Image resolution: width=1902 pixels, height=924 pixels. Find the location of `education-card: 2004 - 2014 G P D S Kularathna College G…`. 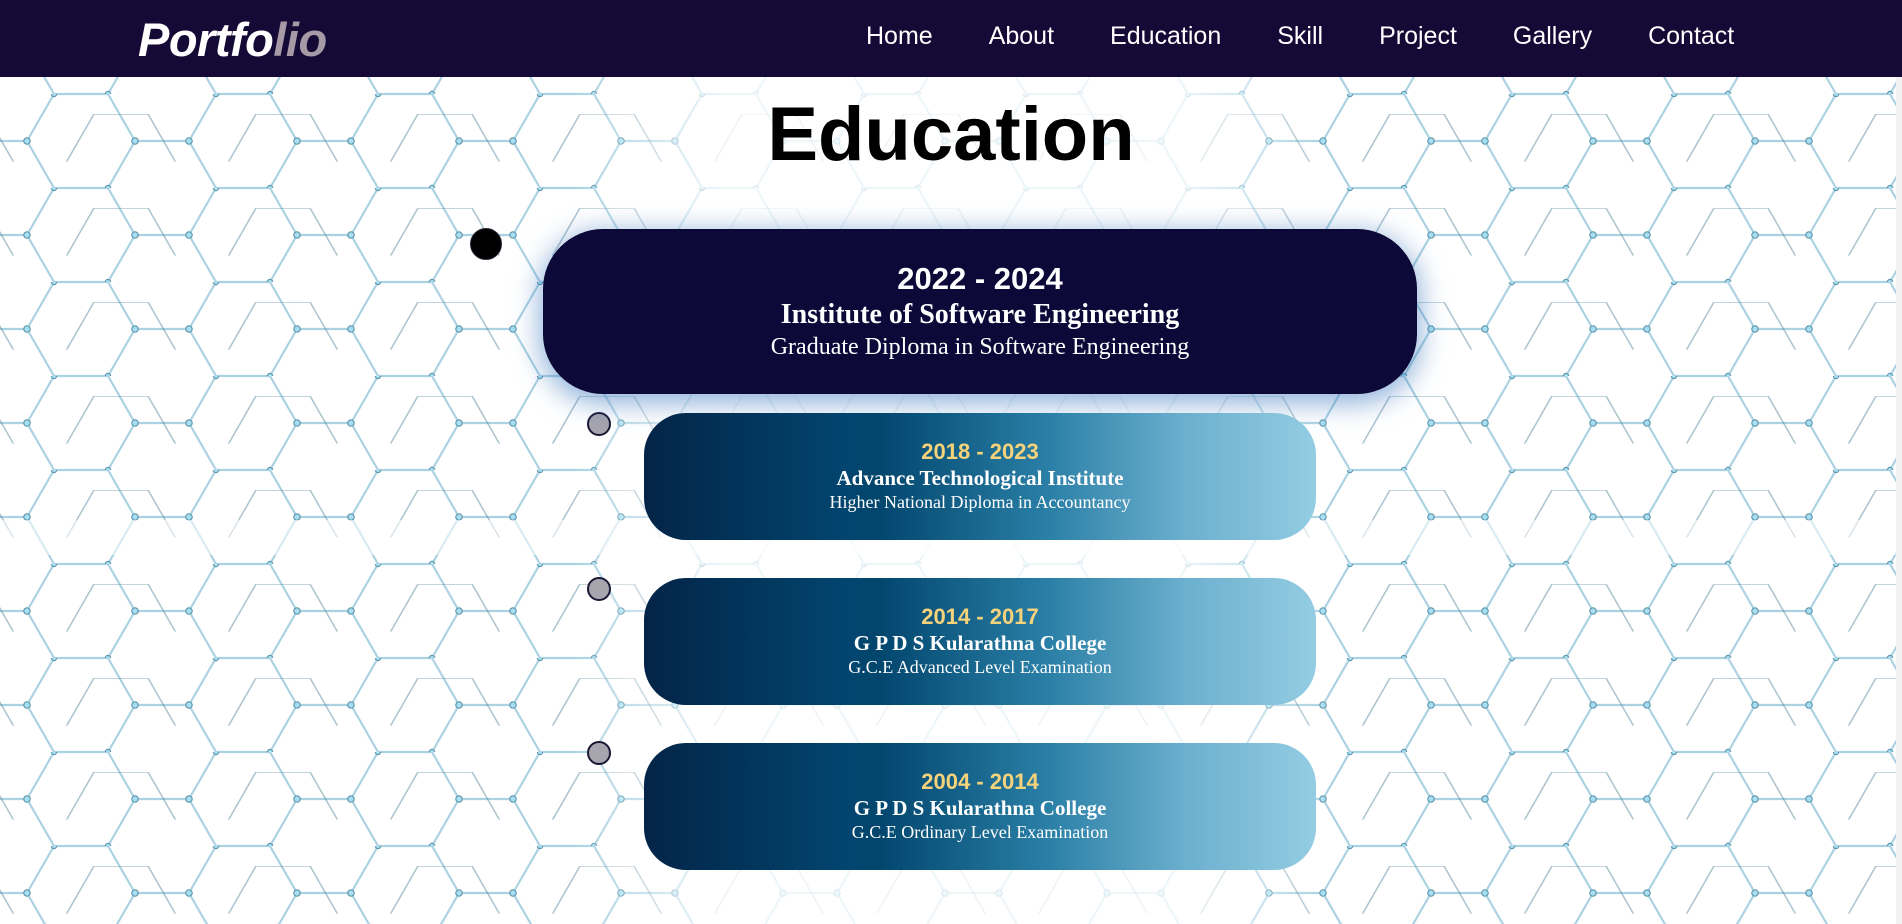

education-card: 2004 - 2014 G P D S Kularathna College G… is located at coordinates (980, 806).